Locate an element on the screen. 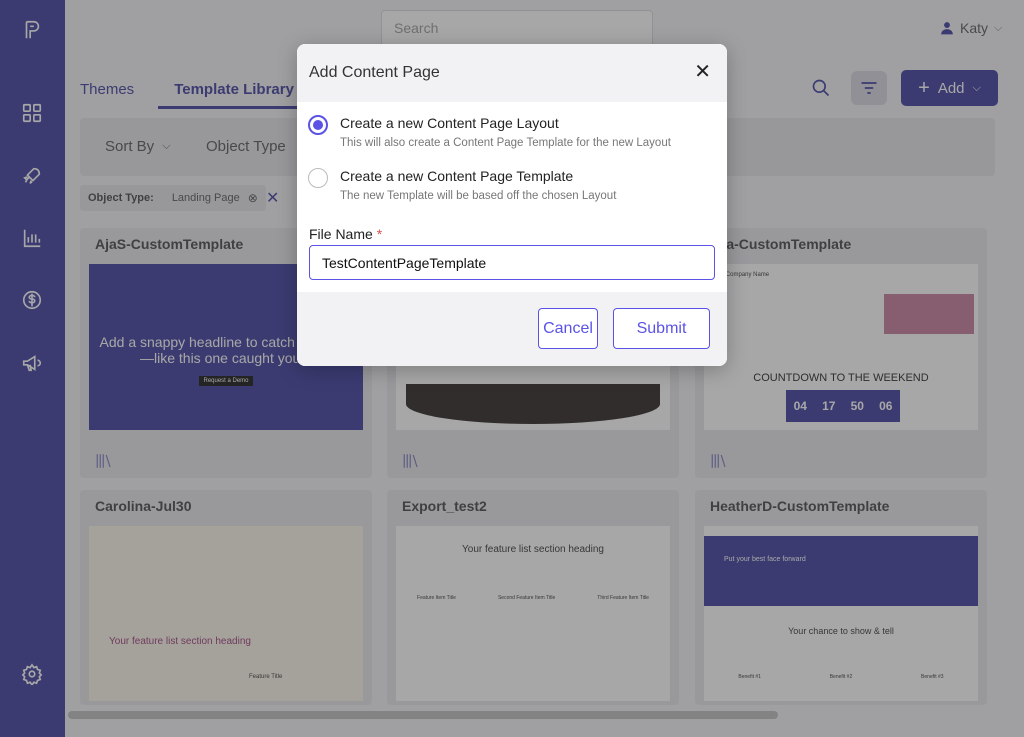  option-label: Create a new Content Page Template is located at coordinates (457, 176).